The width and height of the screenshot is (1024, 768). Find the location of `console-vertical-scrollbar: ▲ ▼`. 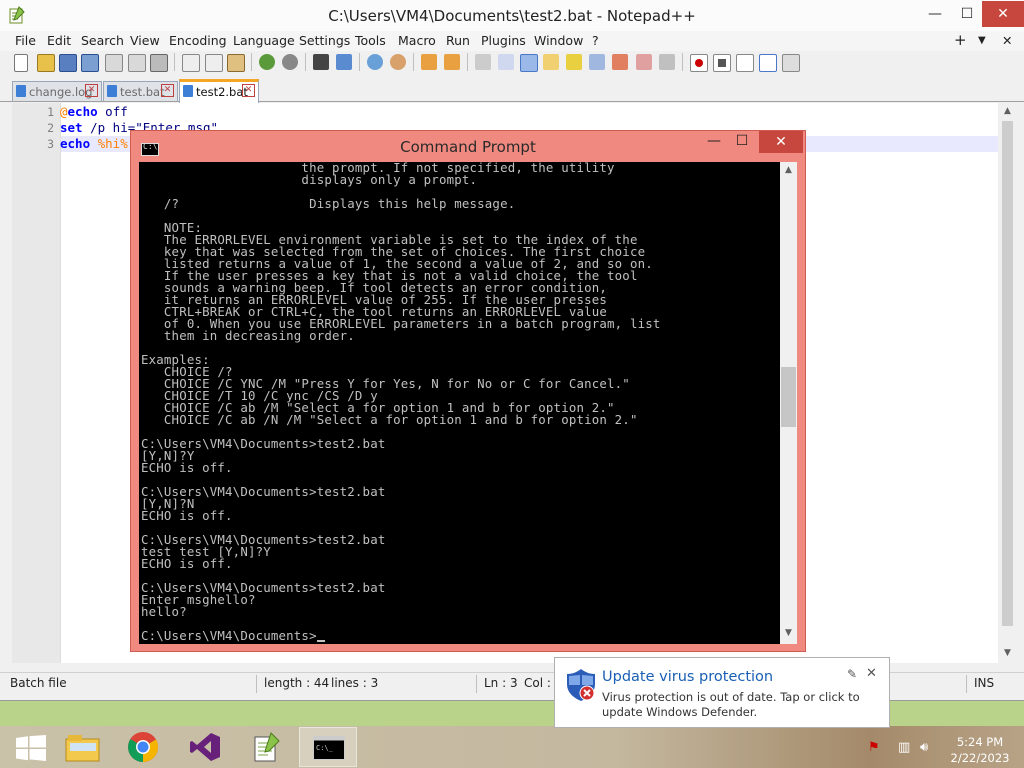

console-vertical-scrollbar: ▲ ▼ is located at coordinates (788, 403).